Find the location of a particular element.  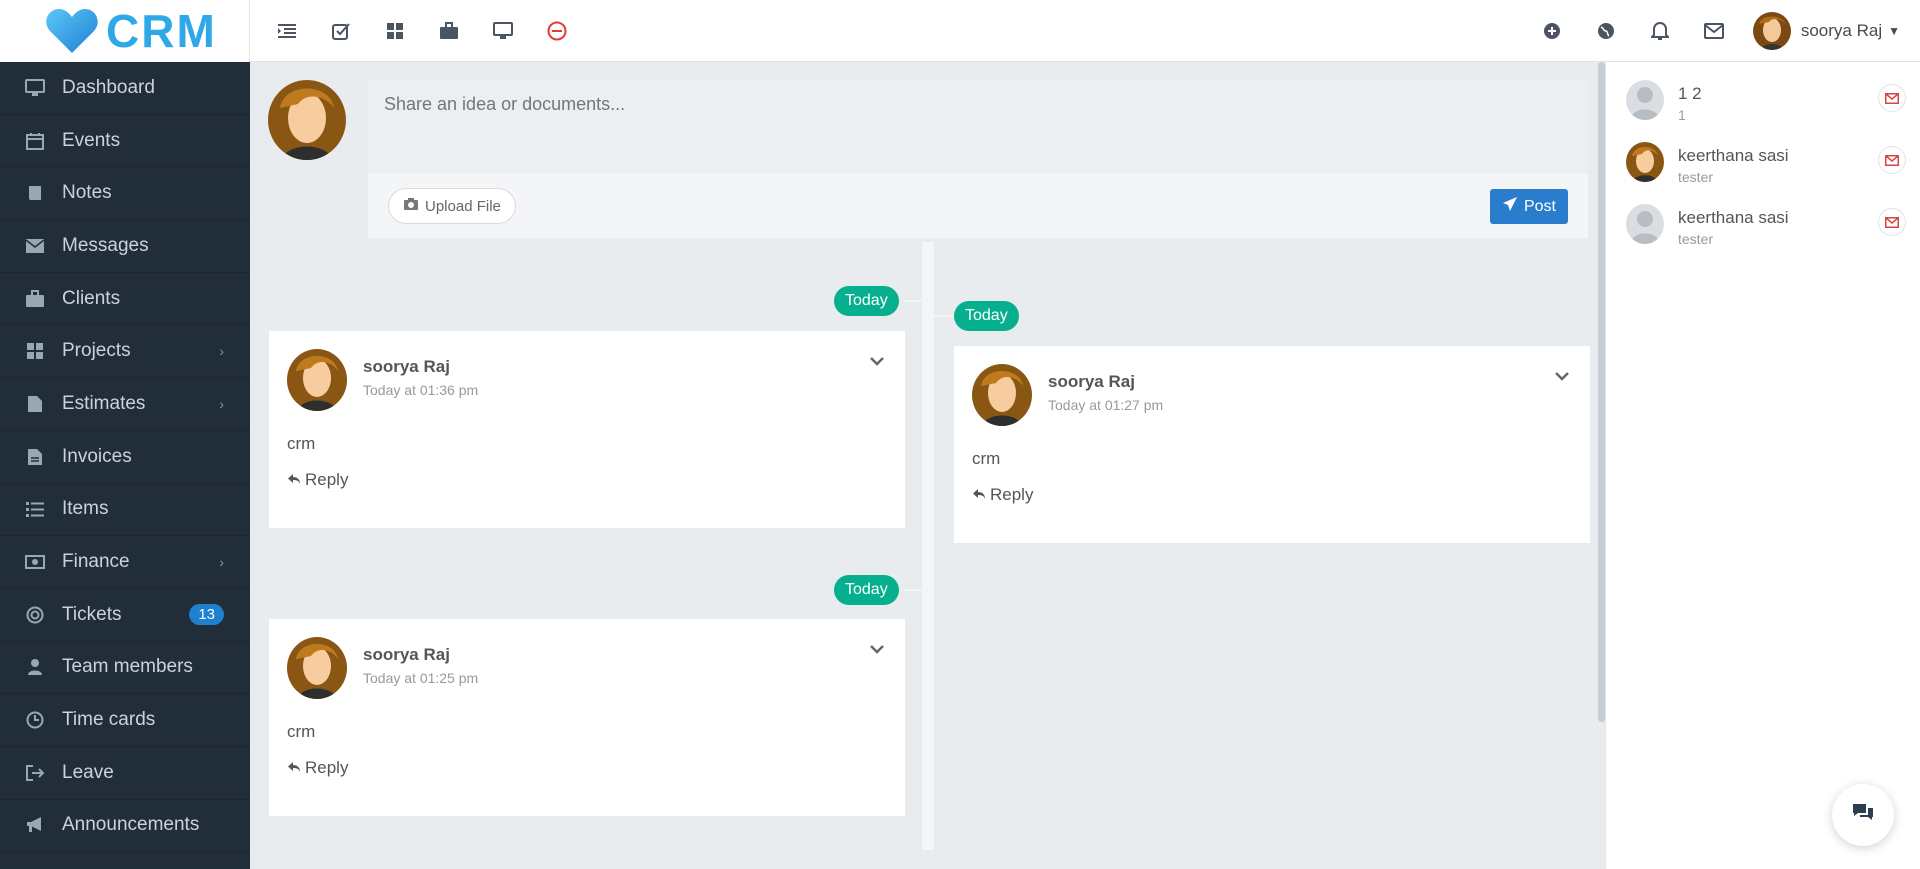

sidebar-item-time-cards: Time cards is located at coordinates (125, 720).